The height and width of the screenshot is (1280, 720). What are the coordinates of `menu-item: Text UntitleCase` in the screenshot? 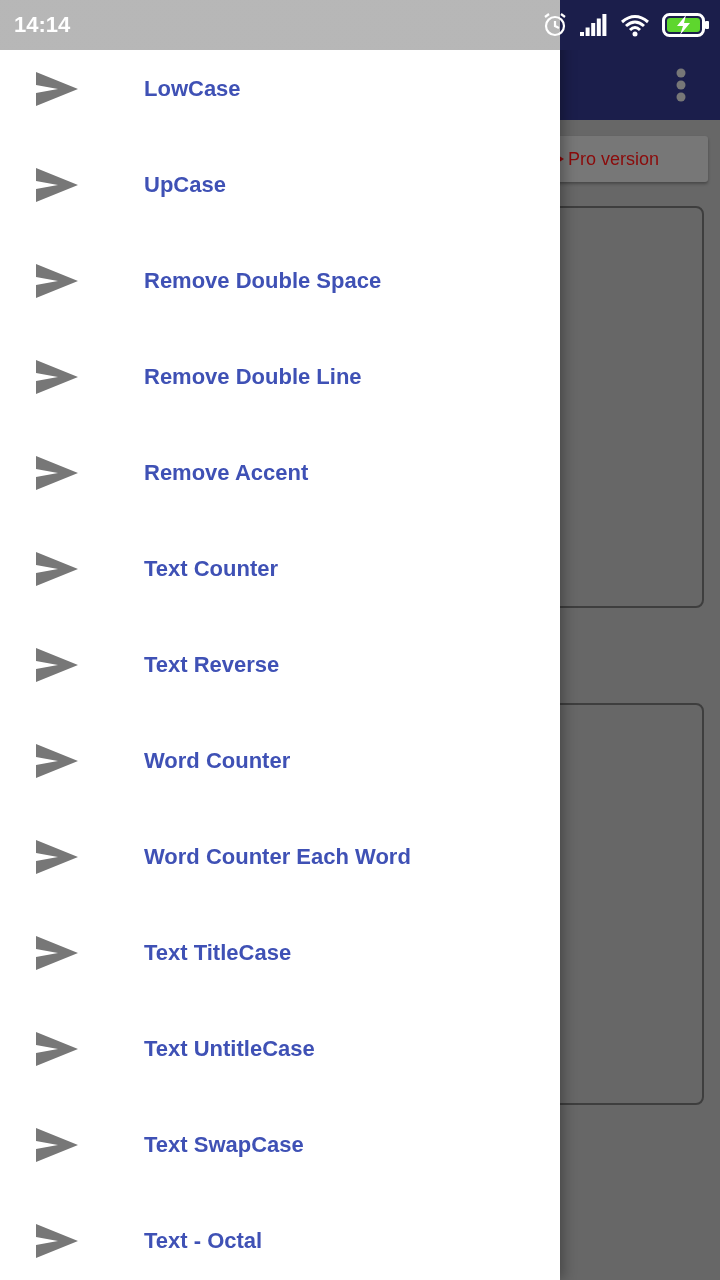 It's located at (280, 1049).